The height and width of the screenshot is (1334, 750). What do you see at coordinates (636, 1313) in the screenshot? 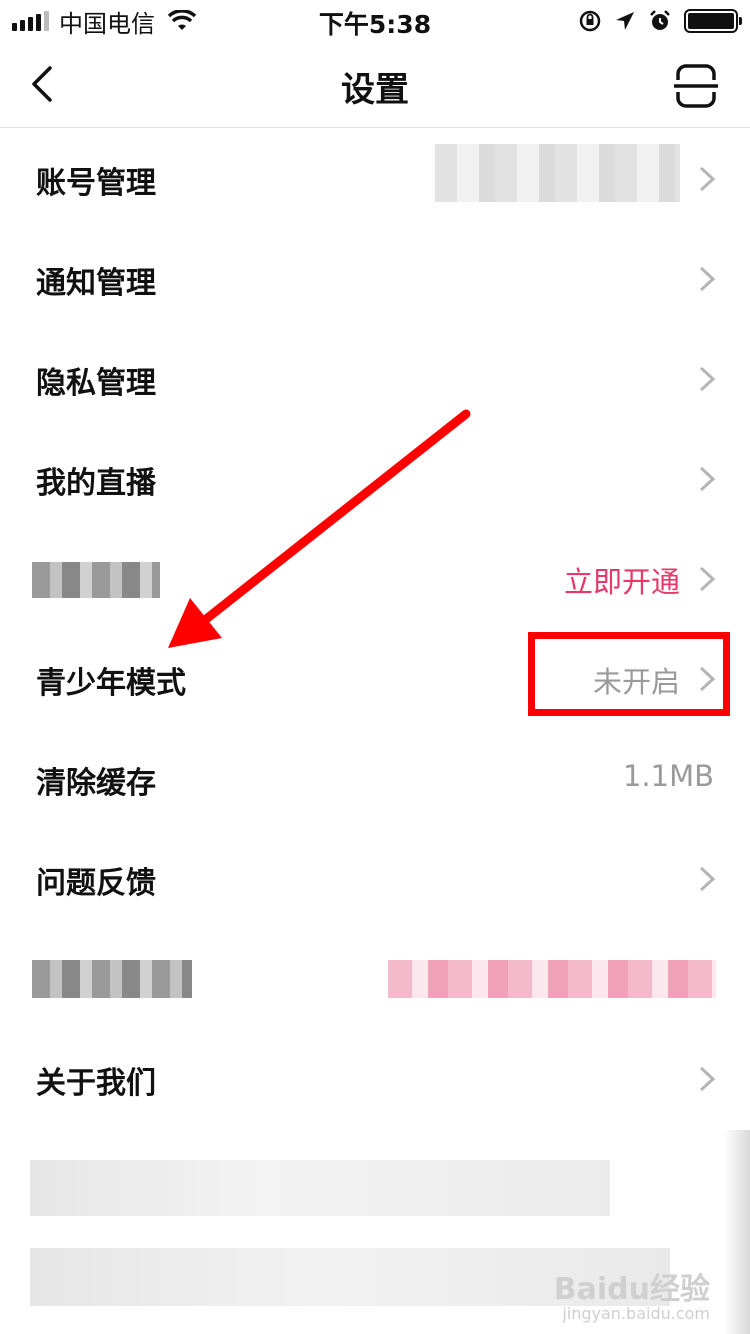
I see `watermark-url: jingyan.baidu.com` at bounding box center [636, 1313].